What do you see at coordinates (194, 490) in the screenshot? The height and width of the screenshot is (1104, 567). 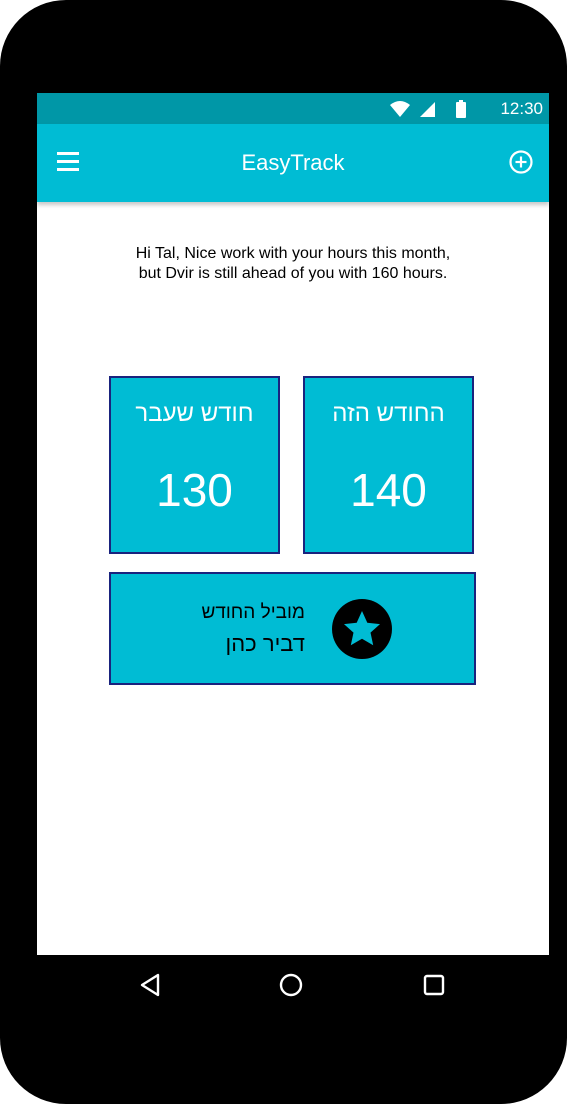 I see `last-month-value: 130` at bounding box center [194, 490].